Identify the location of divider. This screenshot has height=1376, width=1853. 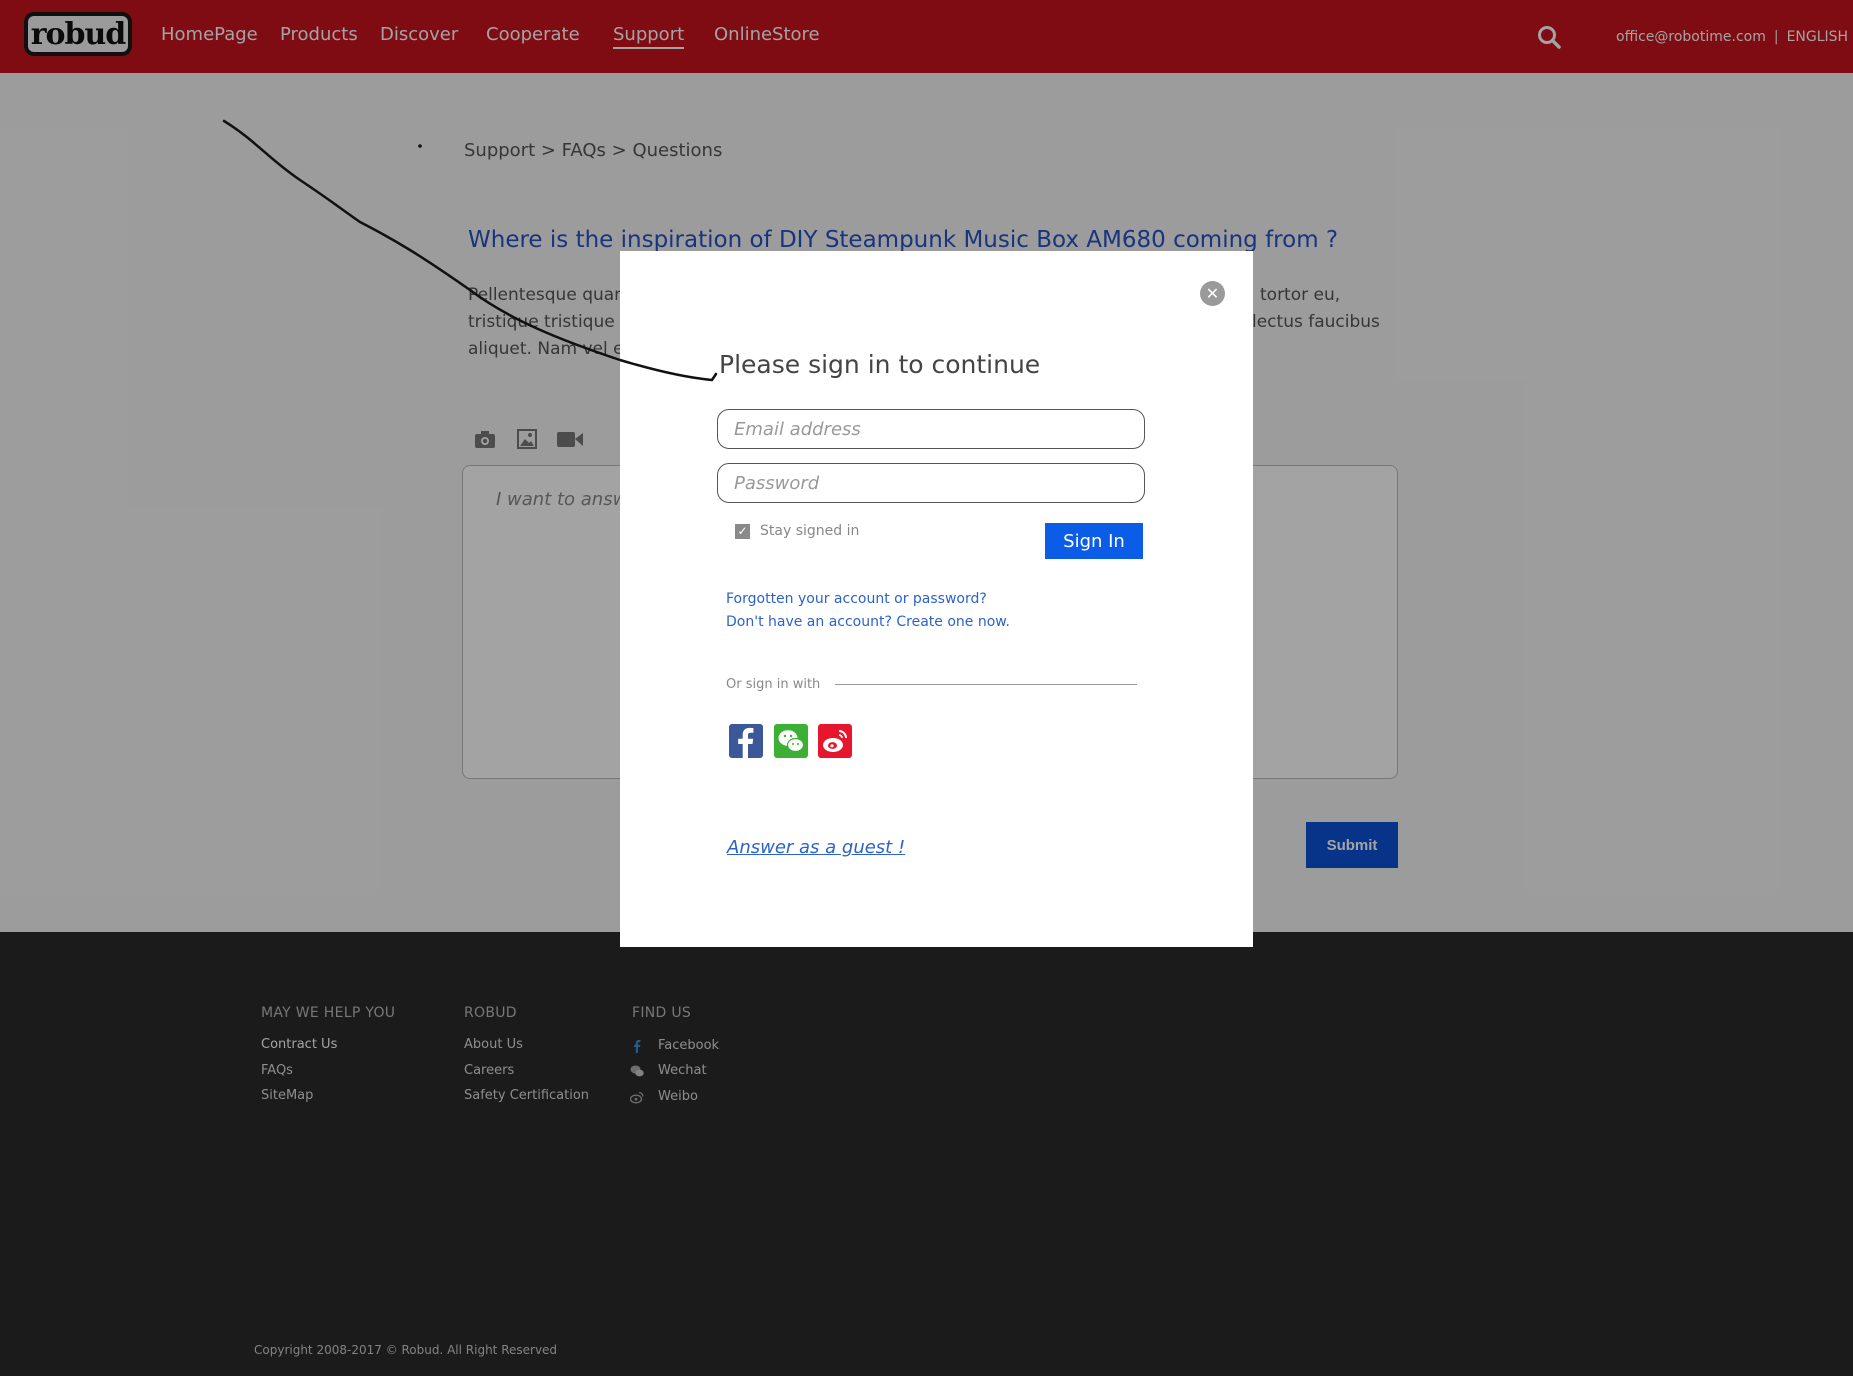
(986, 684).